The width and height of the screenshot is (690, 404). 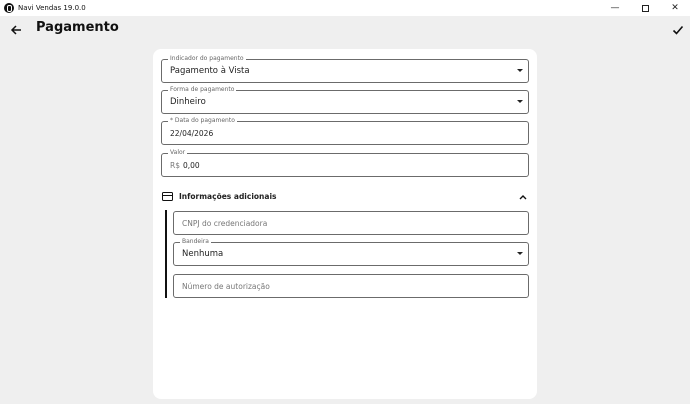 I want to click on bandeira-label: Bandeira, so click(x=195, y=242).